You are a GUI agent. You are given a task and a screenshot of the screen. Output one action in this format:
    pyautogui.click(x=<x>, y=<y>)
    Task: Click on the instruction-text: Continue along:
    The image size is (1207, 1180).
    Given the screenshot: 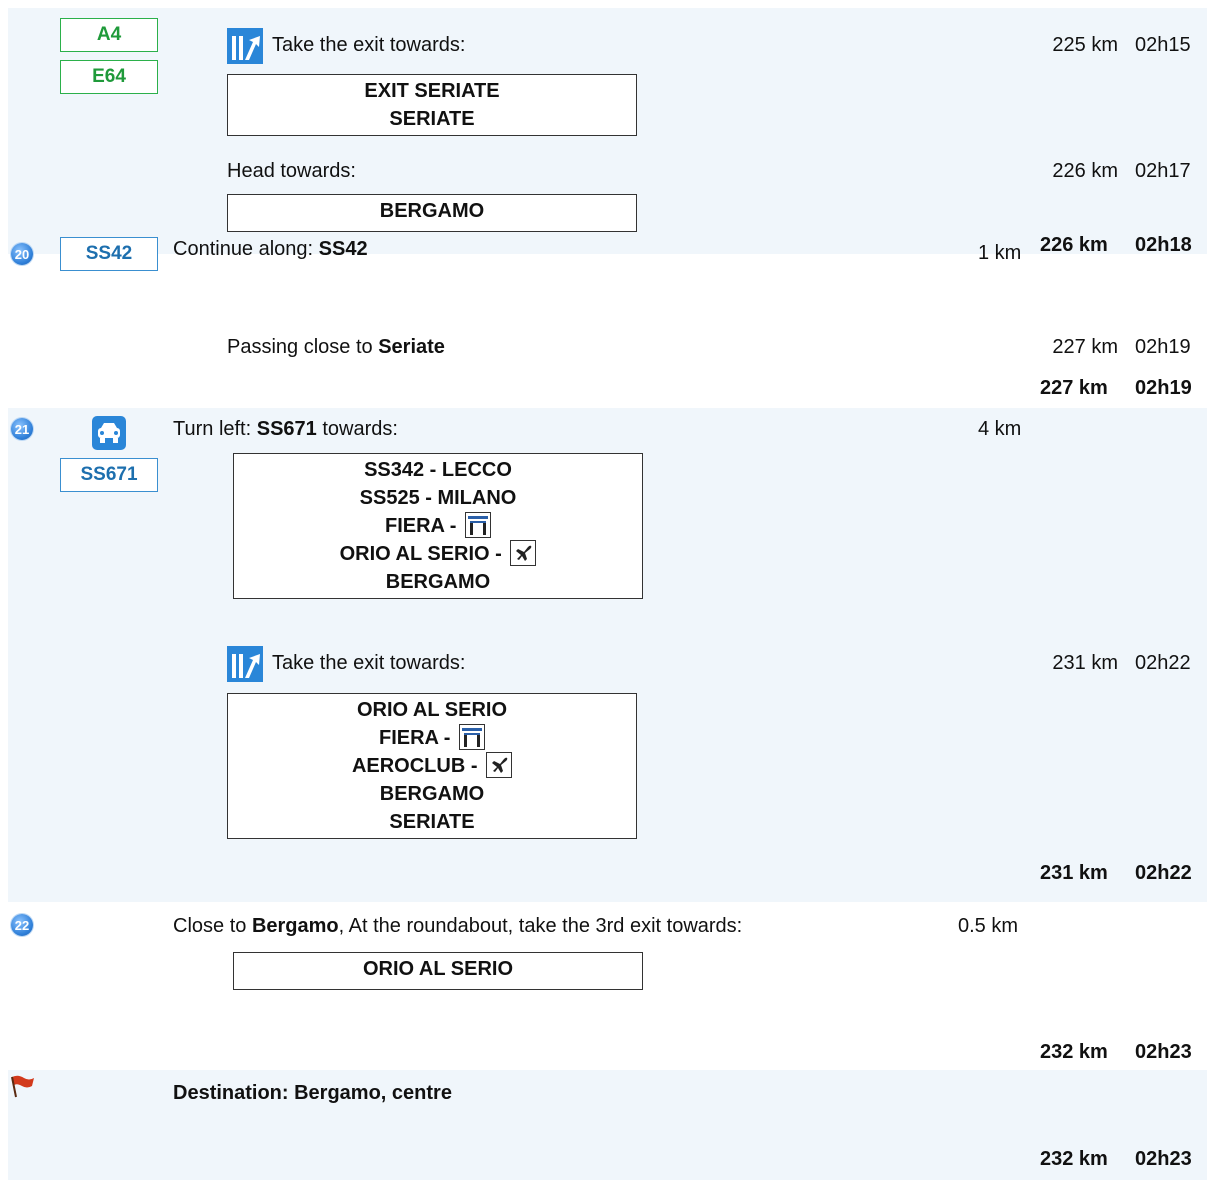 What is the action you would take?
    pyautogui.click(x=246, y=249)
    